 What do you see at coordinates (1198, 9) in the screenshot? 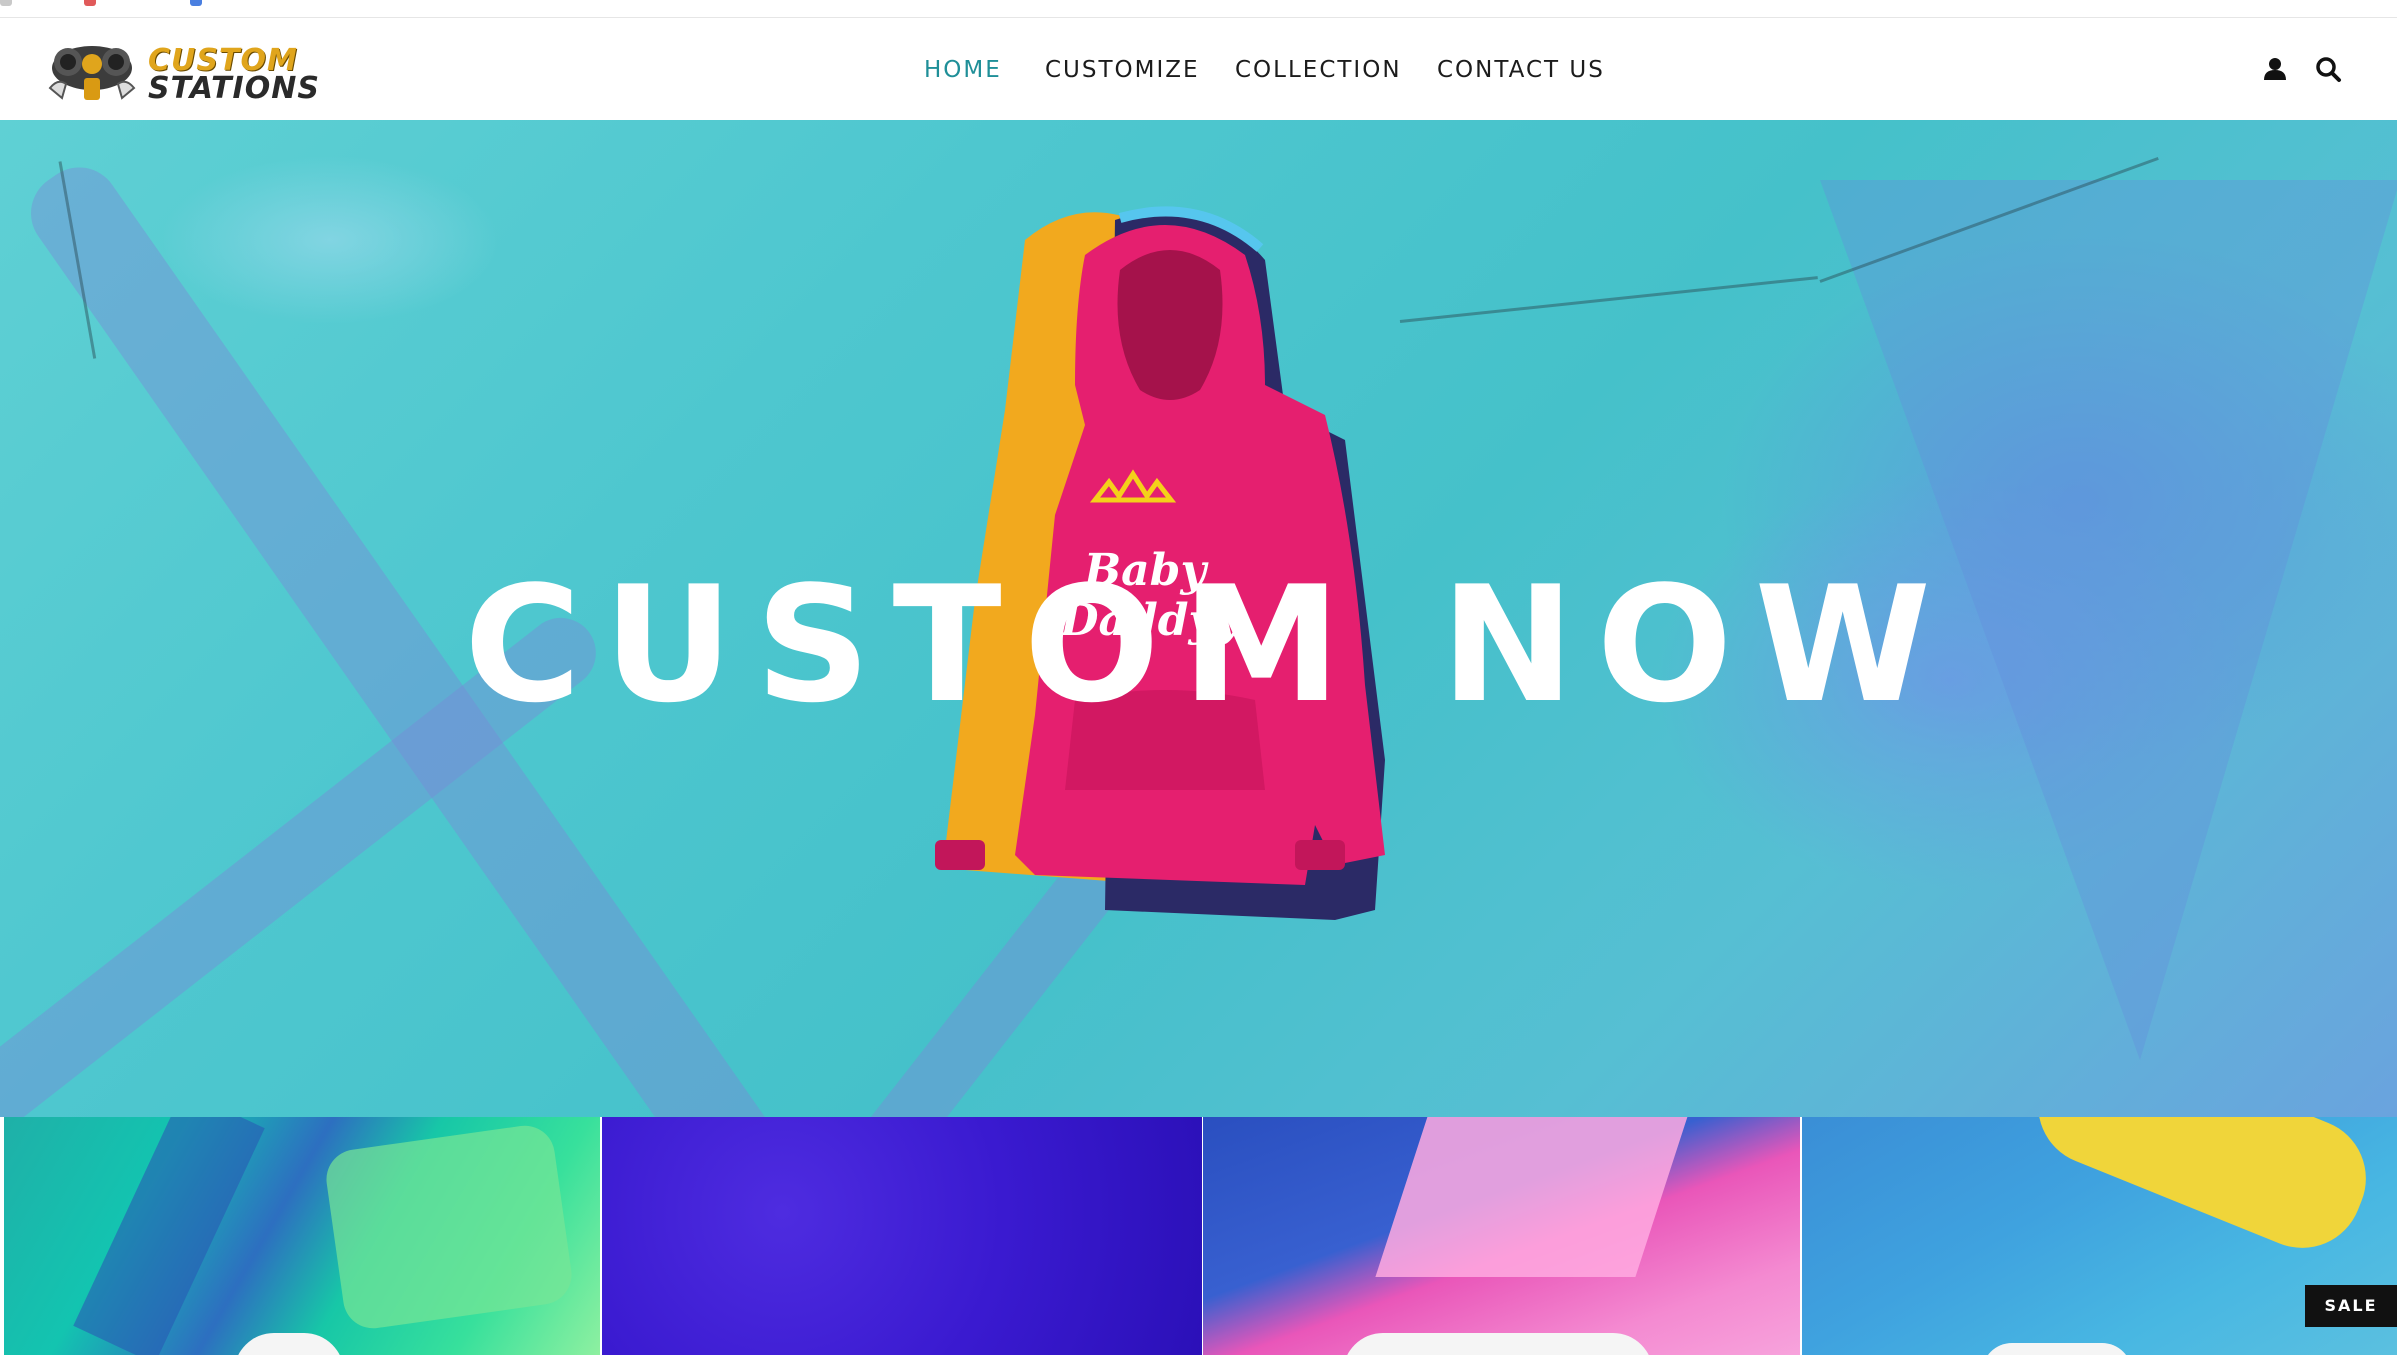
I see `browser-top-strip` at bounding box center [1198, 9].